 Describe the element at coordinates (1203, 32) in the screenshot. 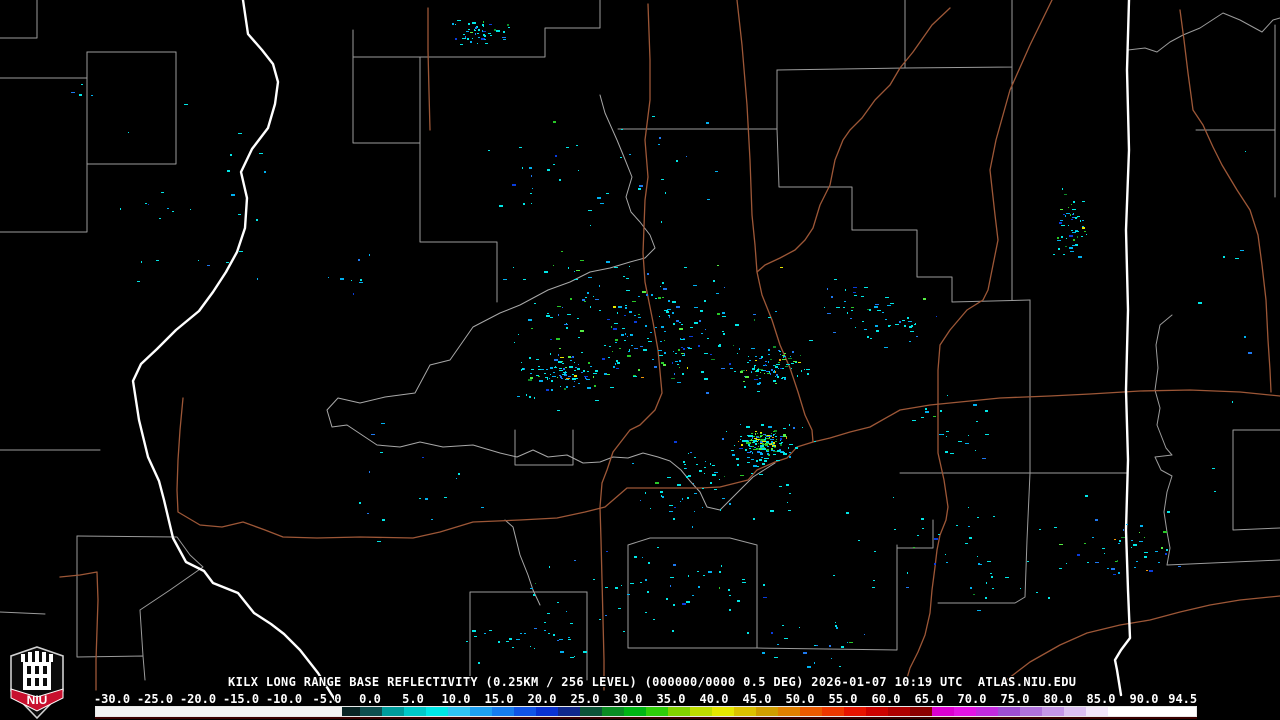

I see `county-line` at that location.